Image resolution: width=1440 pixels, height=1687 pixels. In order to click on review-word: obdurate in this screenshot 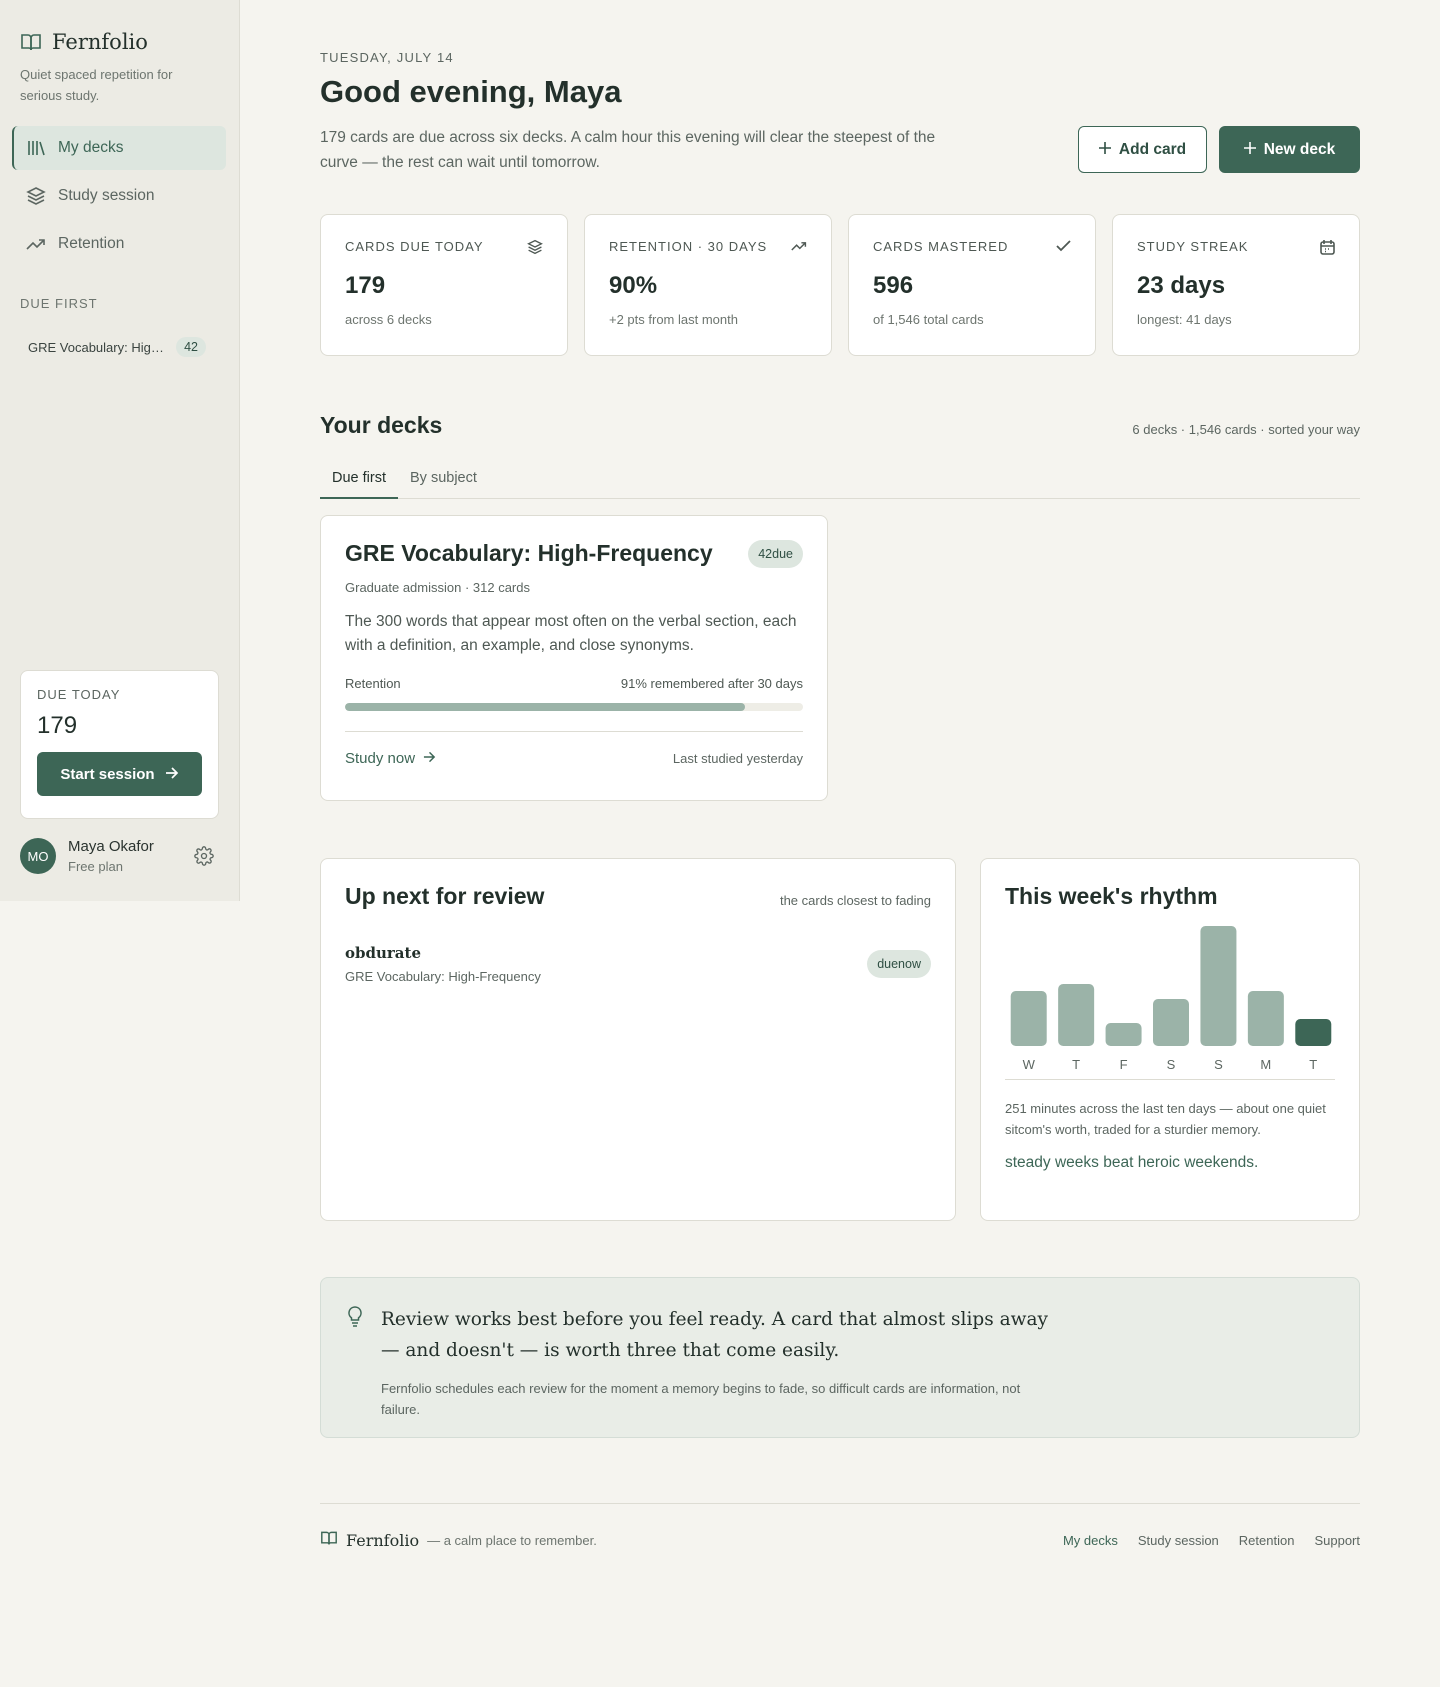, I will do `click(383, 953)`.